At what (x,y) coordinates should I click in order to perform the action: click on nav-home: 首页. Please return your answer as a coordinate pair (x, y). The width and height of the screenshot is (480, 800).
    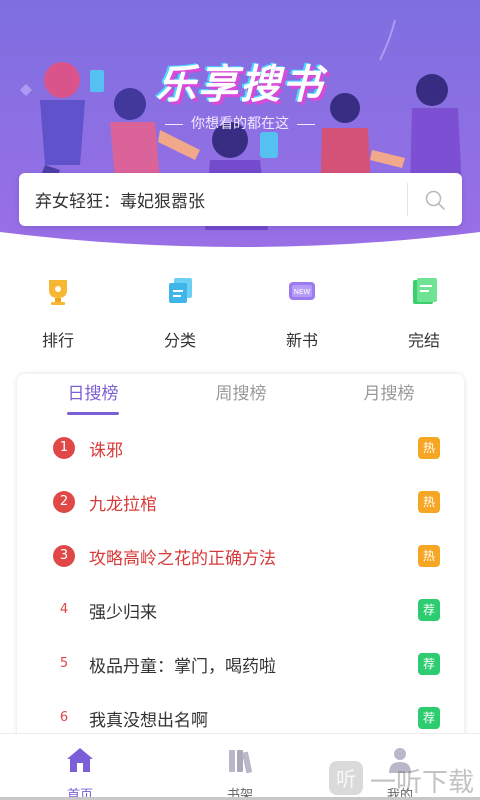
    Looking at the image, I should click on (80, 767).